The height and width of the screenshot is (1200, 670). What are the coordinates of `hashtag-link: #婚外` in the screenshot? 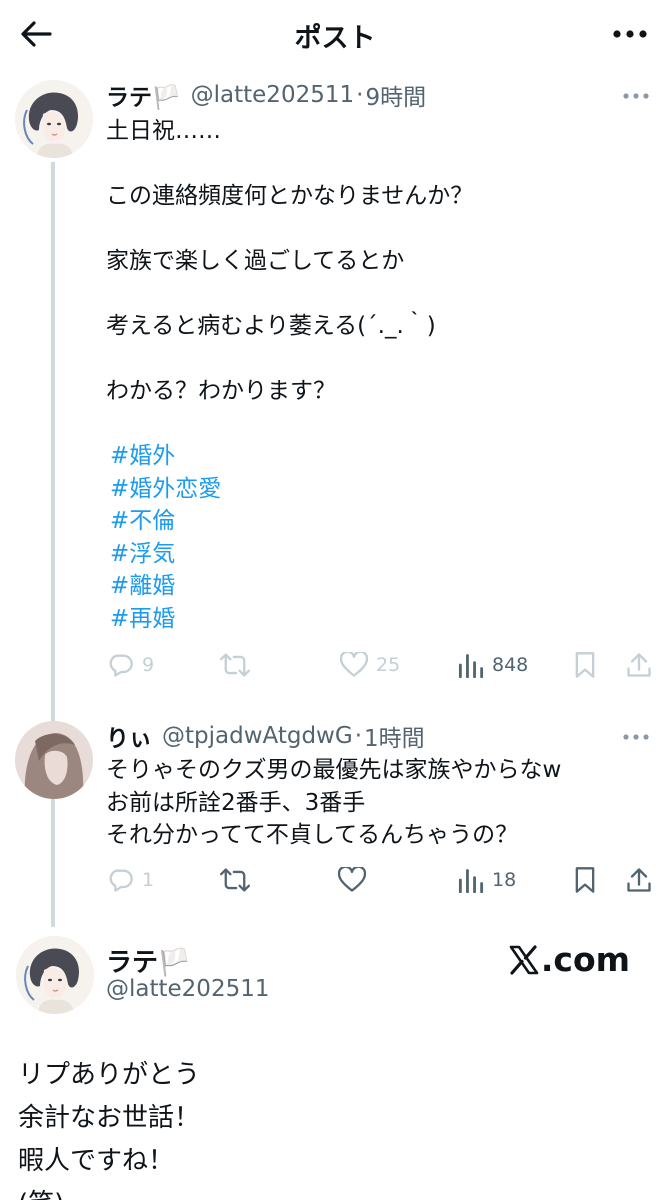 It's located at (376, 456).